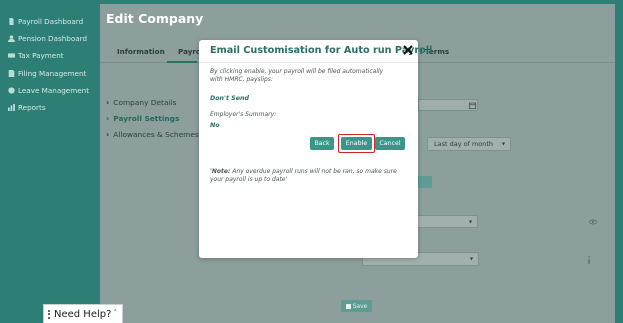 This screenshot has height=323, width=623. What do you see at coordinates (11, 73) in the screenshot?
I see `file-icon` at bounding box center [11, 73].